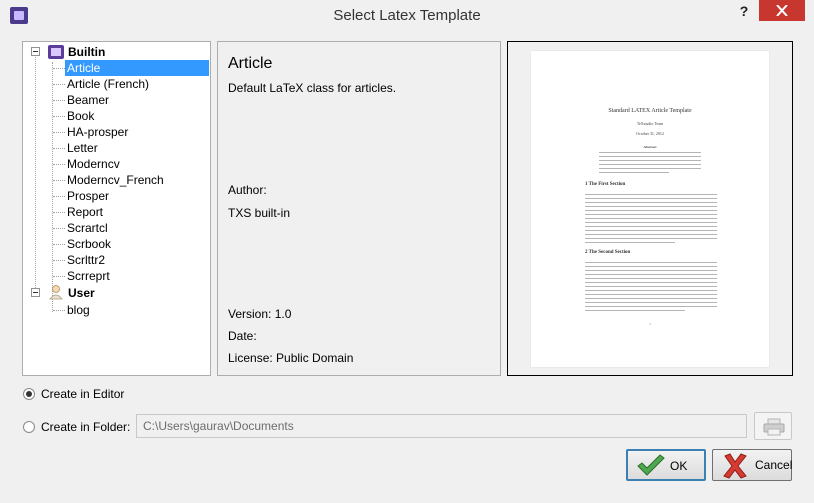  Describe the element at coordinates (35, 292) in the screenshot. I see `user-collapse-icon` at that location.